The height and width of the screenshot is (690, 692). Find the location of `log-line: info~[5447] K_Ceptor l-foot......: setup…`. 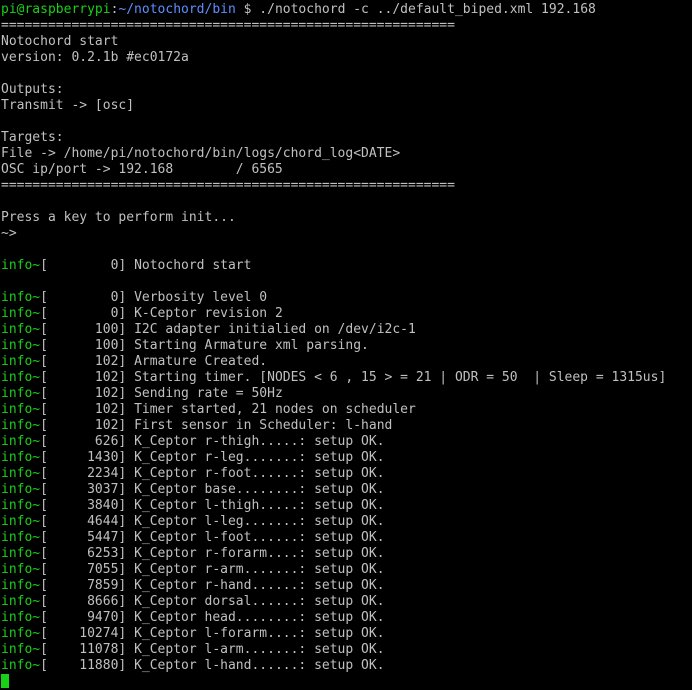

log-line: info~[5447] K_Ceptor l-foot......: setup… is located at coordinates (346, 538).